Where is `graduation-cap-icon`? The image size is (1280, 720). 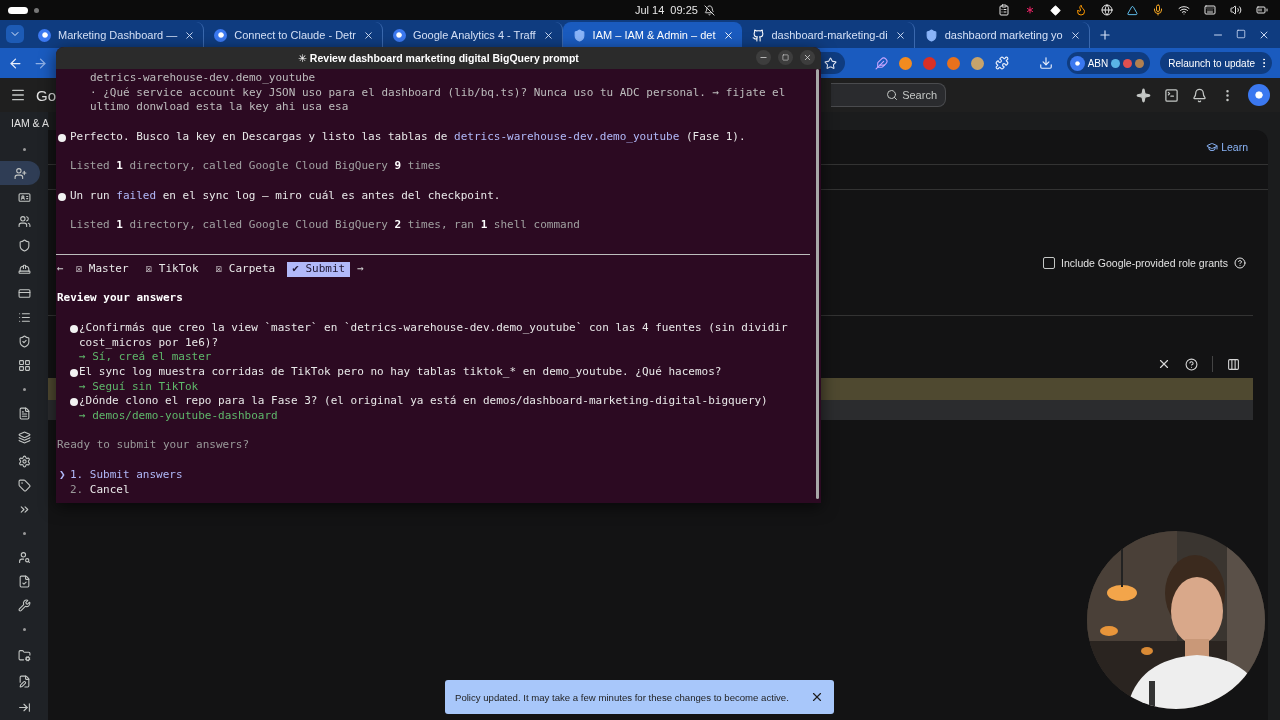
graduation-cap-icon is located at coordinates (1212, 147).